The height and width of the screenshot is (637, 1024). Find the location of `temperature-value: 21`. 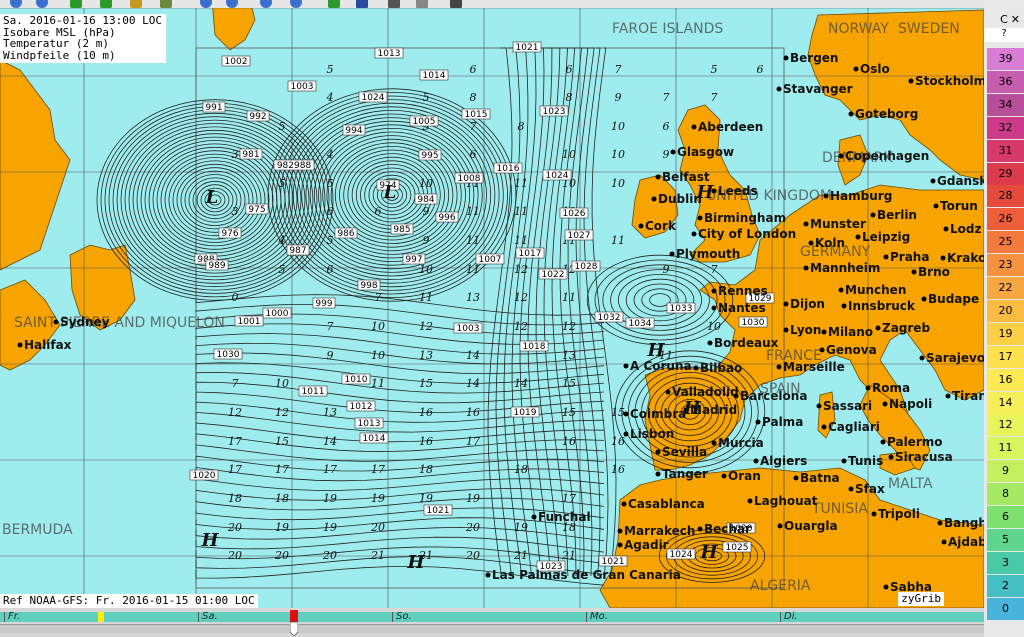

temperature-value: 21 is located at coordinates (377, 555).